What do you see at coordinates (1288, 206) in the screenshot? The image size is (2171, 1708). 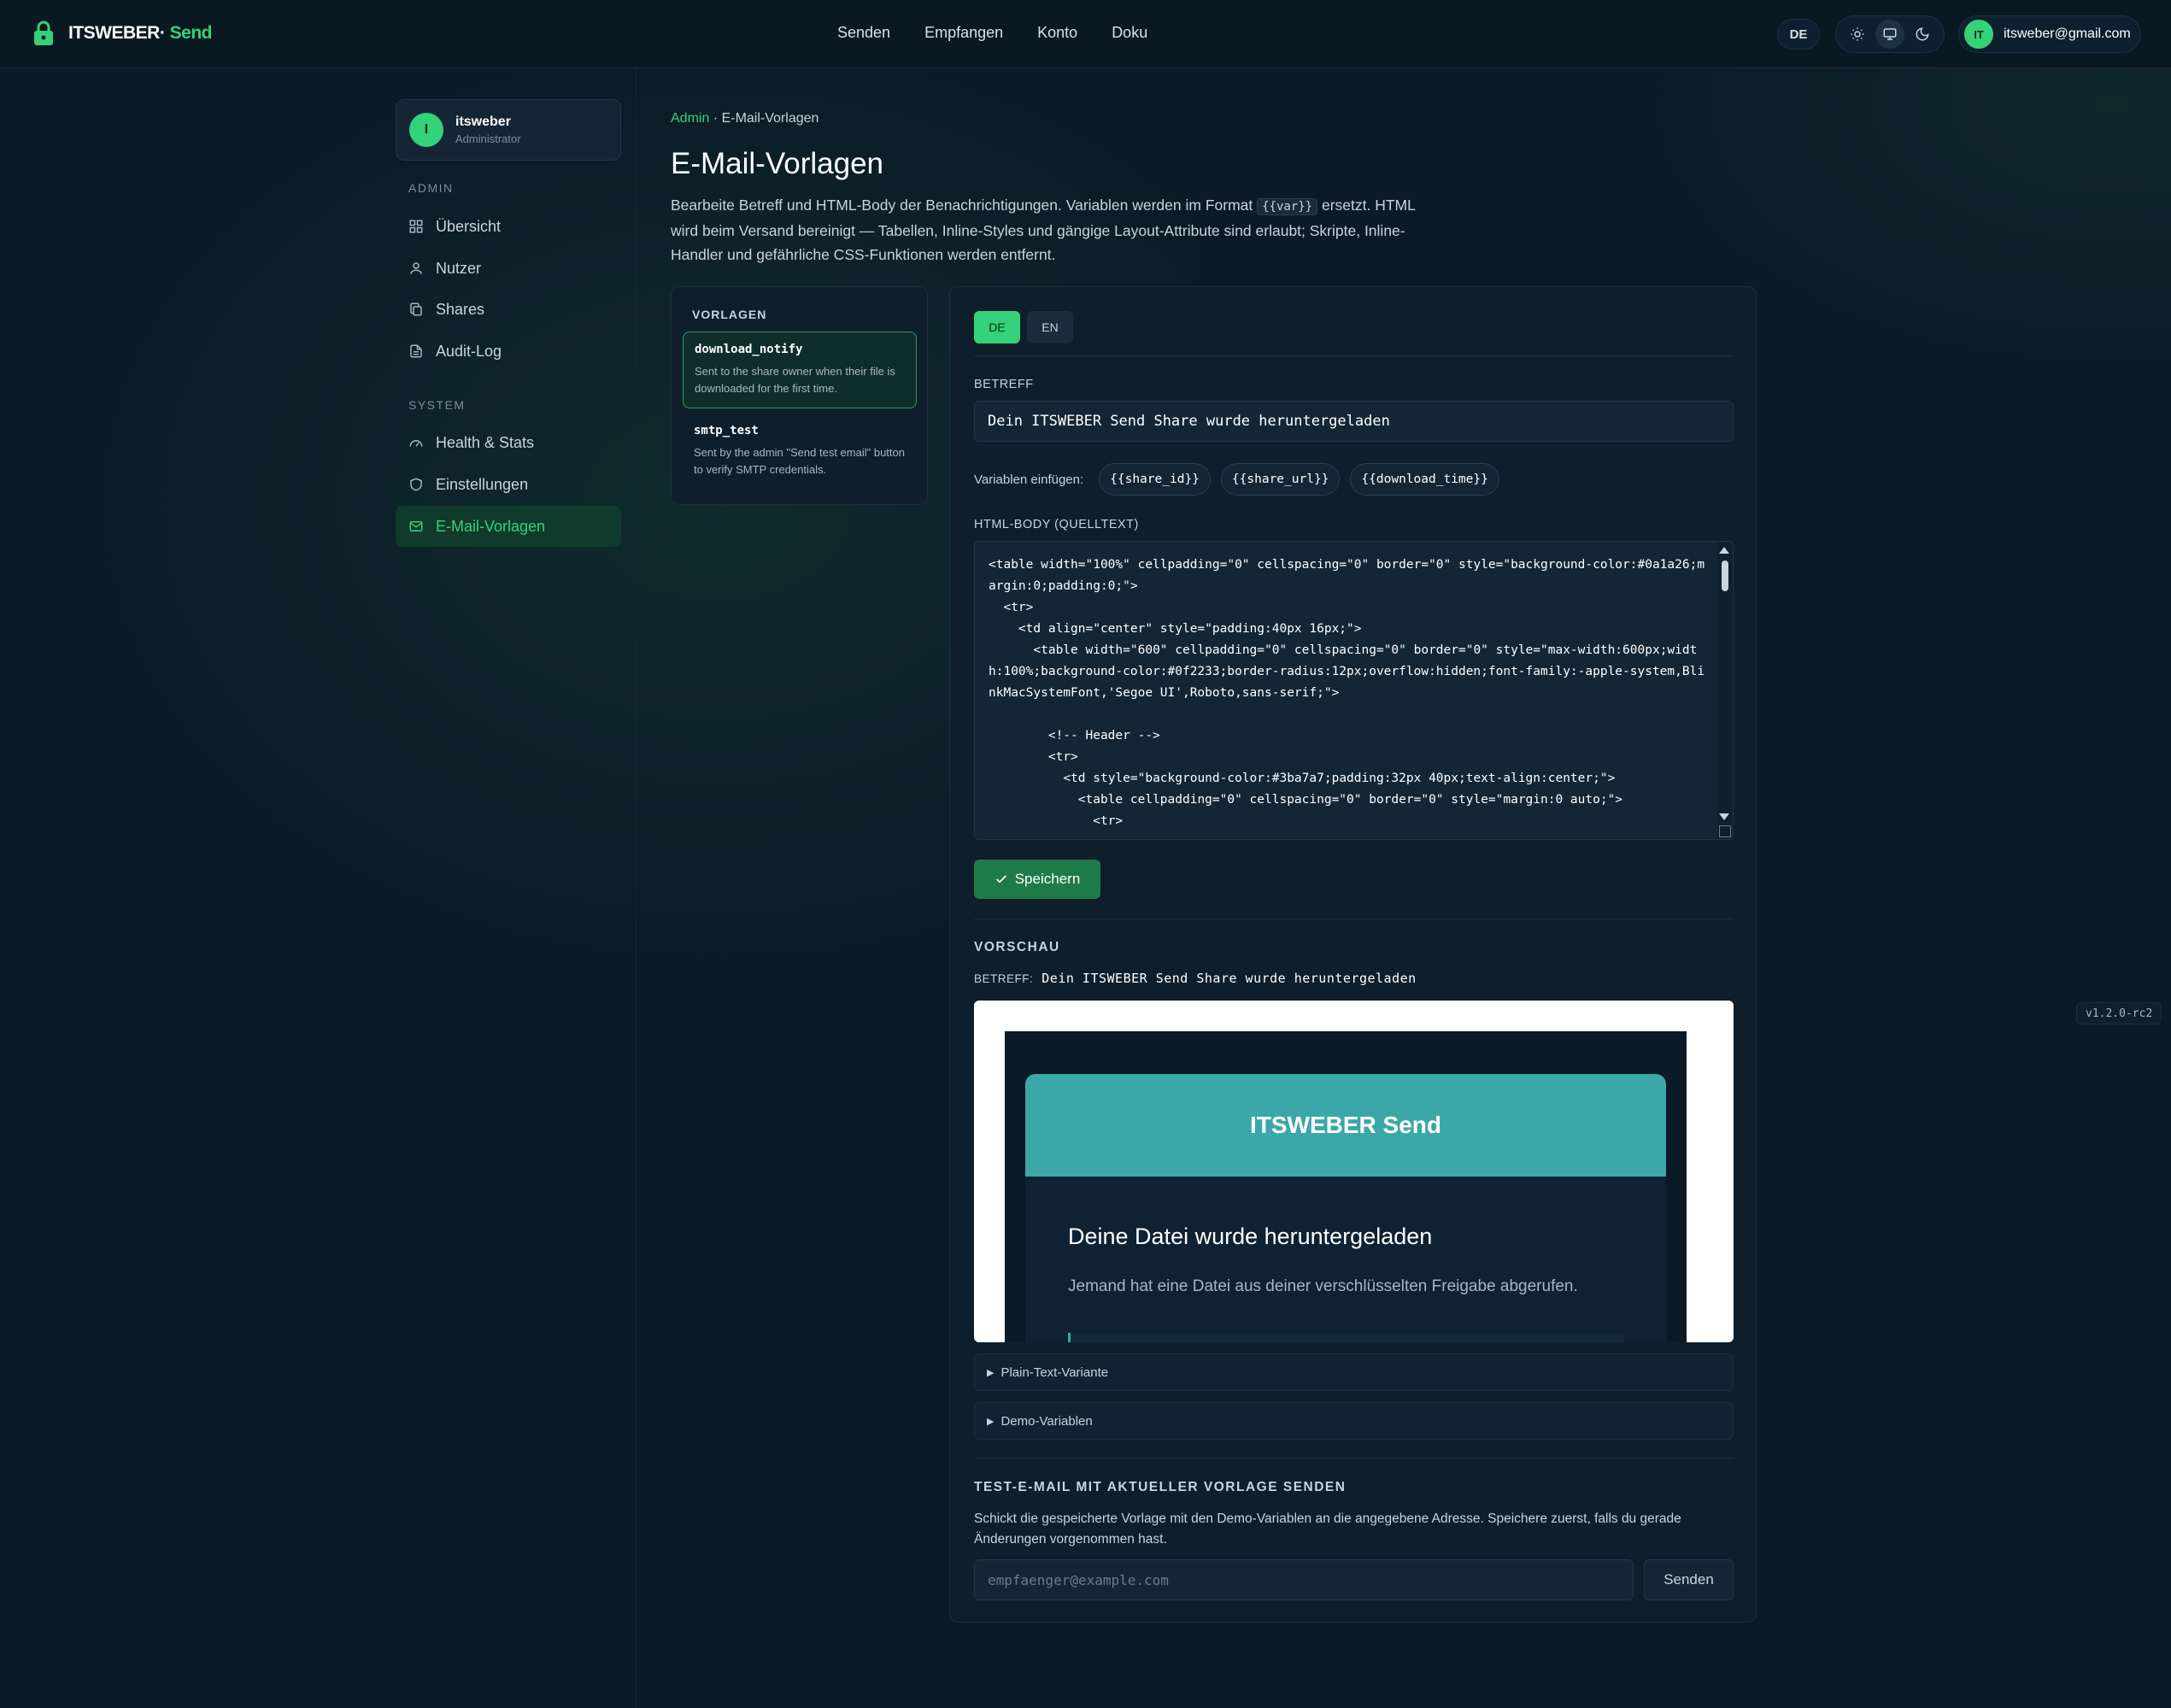 I see `var-format-code: {{var}}` at bounding box center [1288, 206].